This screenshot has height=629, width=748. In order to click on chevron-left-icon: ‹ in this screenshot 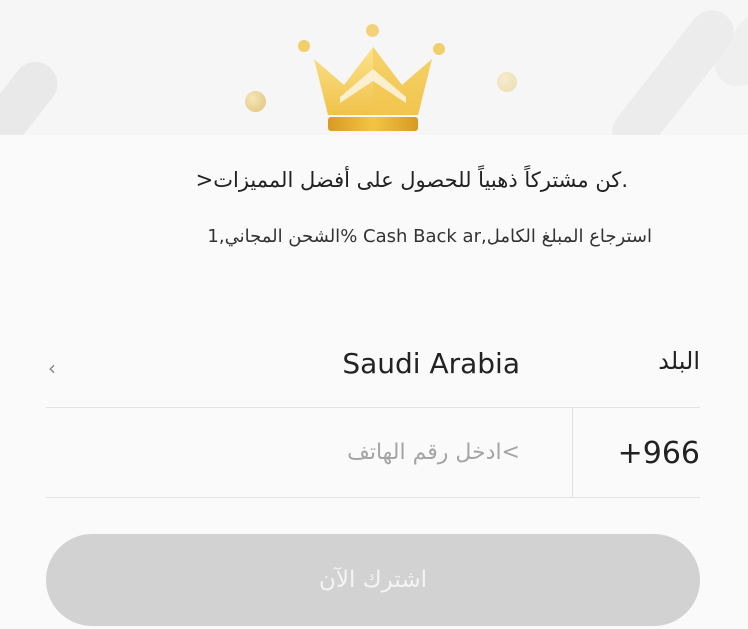, I will do `click(52, 368)`.